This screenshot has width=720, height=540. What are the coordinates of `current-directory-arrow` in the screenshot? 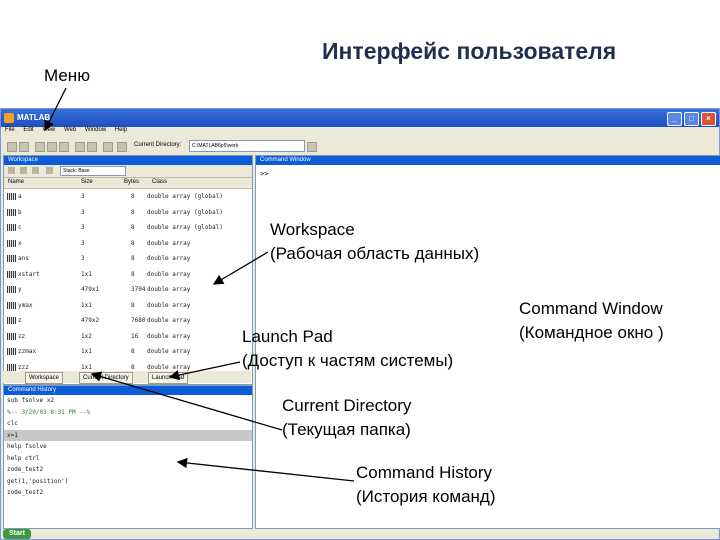 It's located at (186, 401).